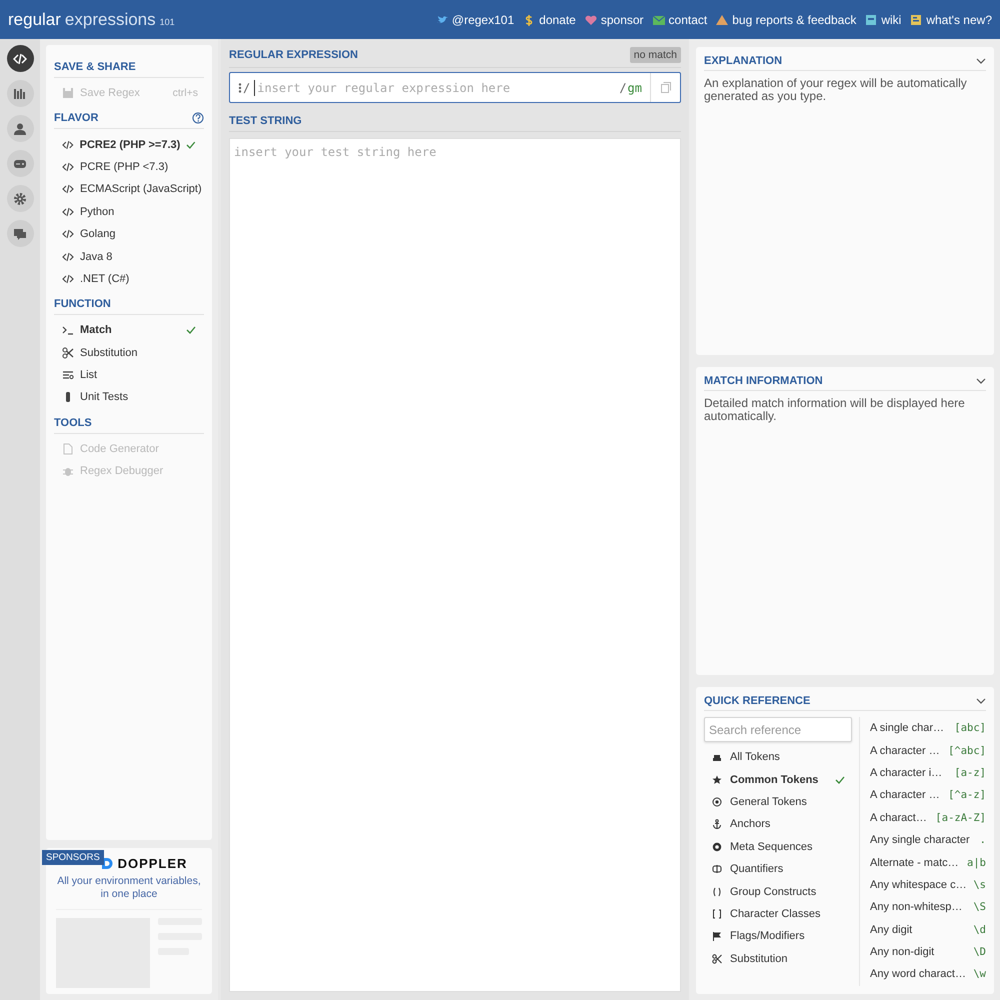 The height and width of the screenshot is (1000, 1000). I want to click on target-icon, so click(717, 801).